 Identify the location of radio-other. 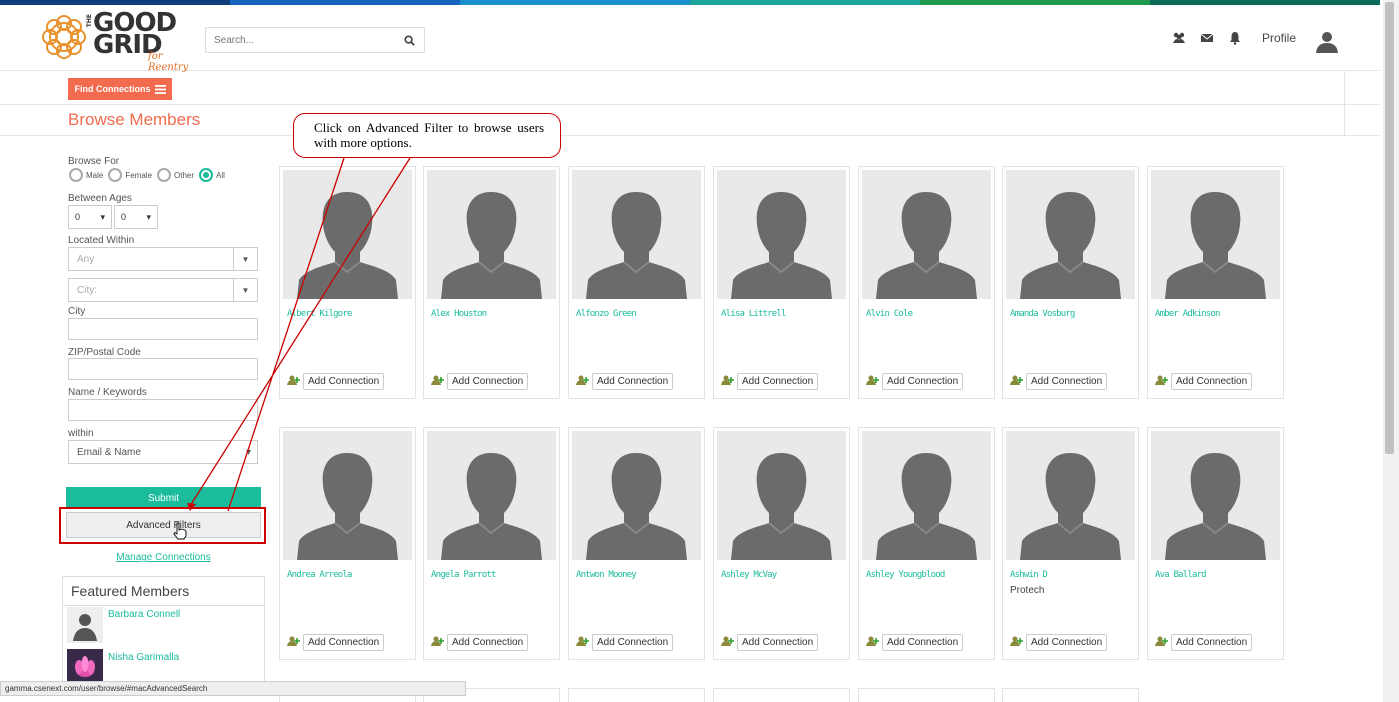
(164, 175).